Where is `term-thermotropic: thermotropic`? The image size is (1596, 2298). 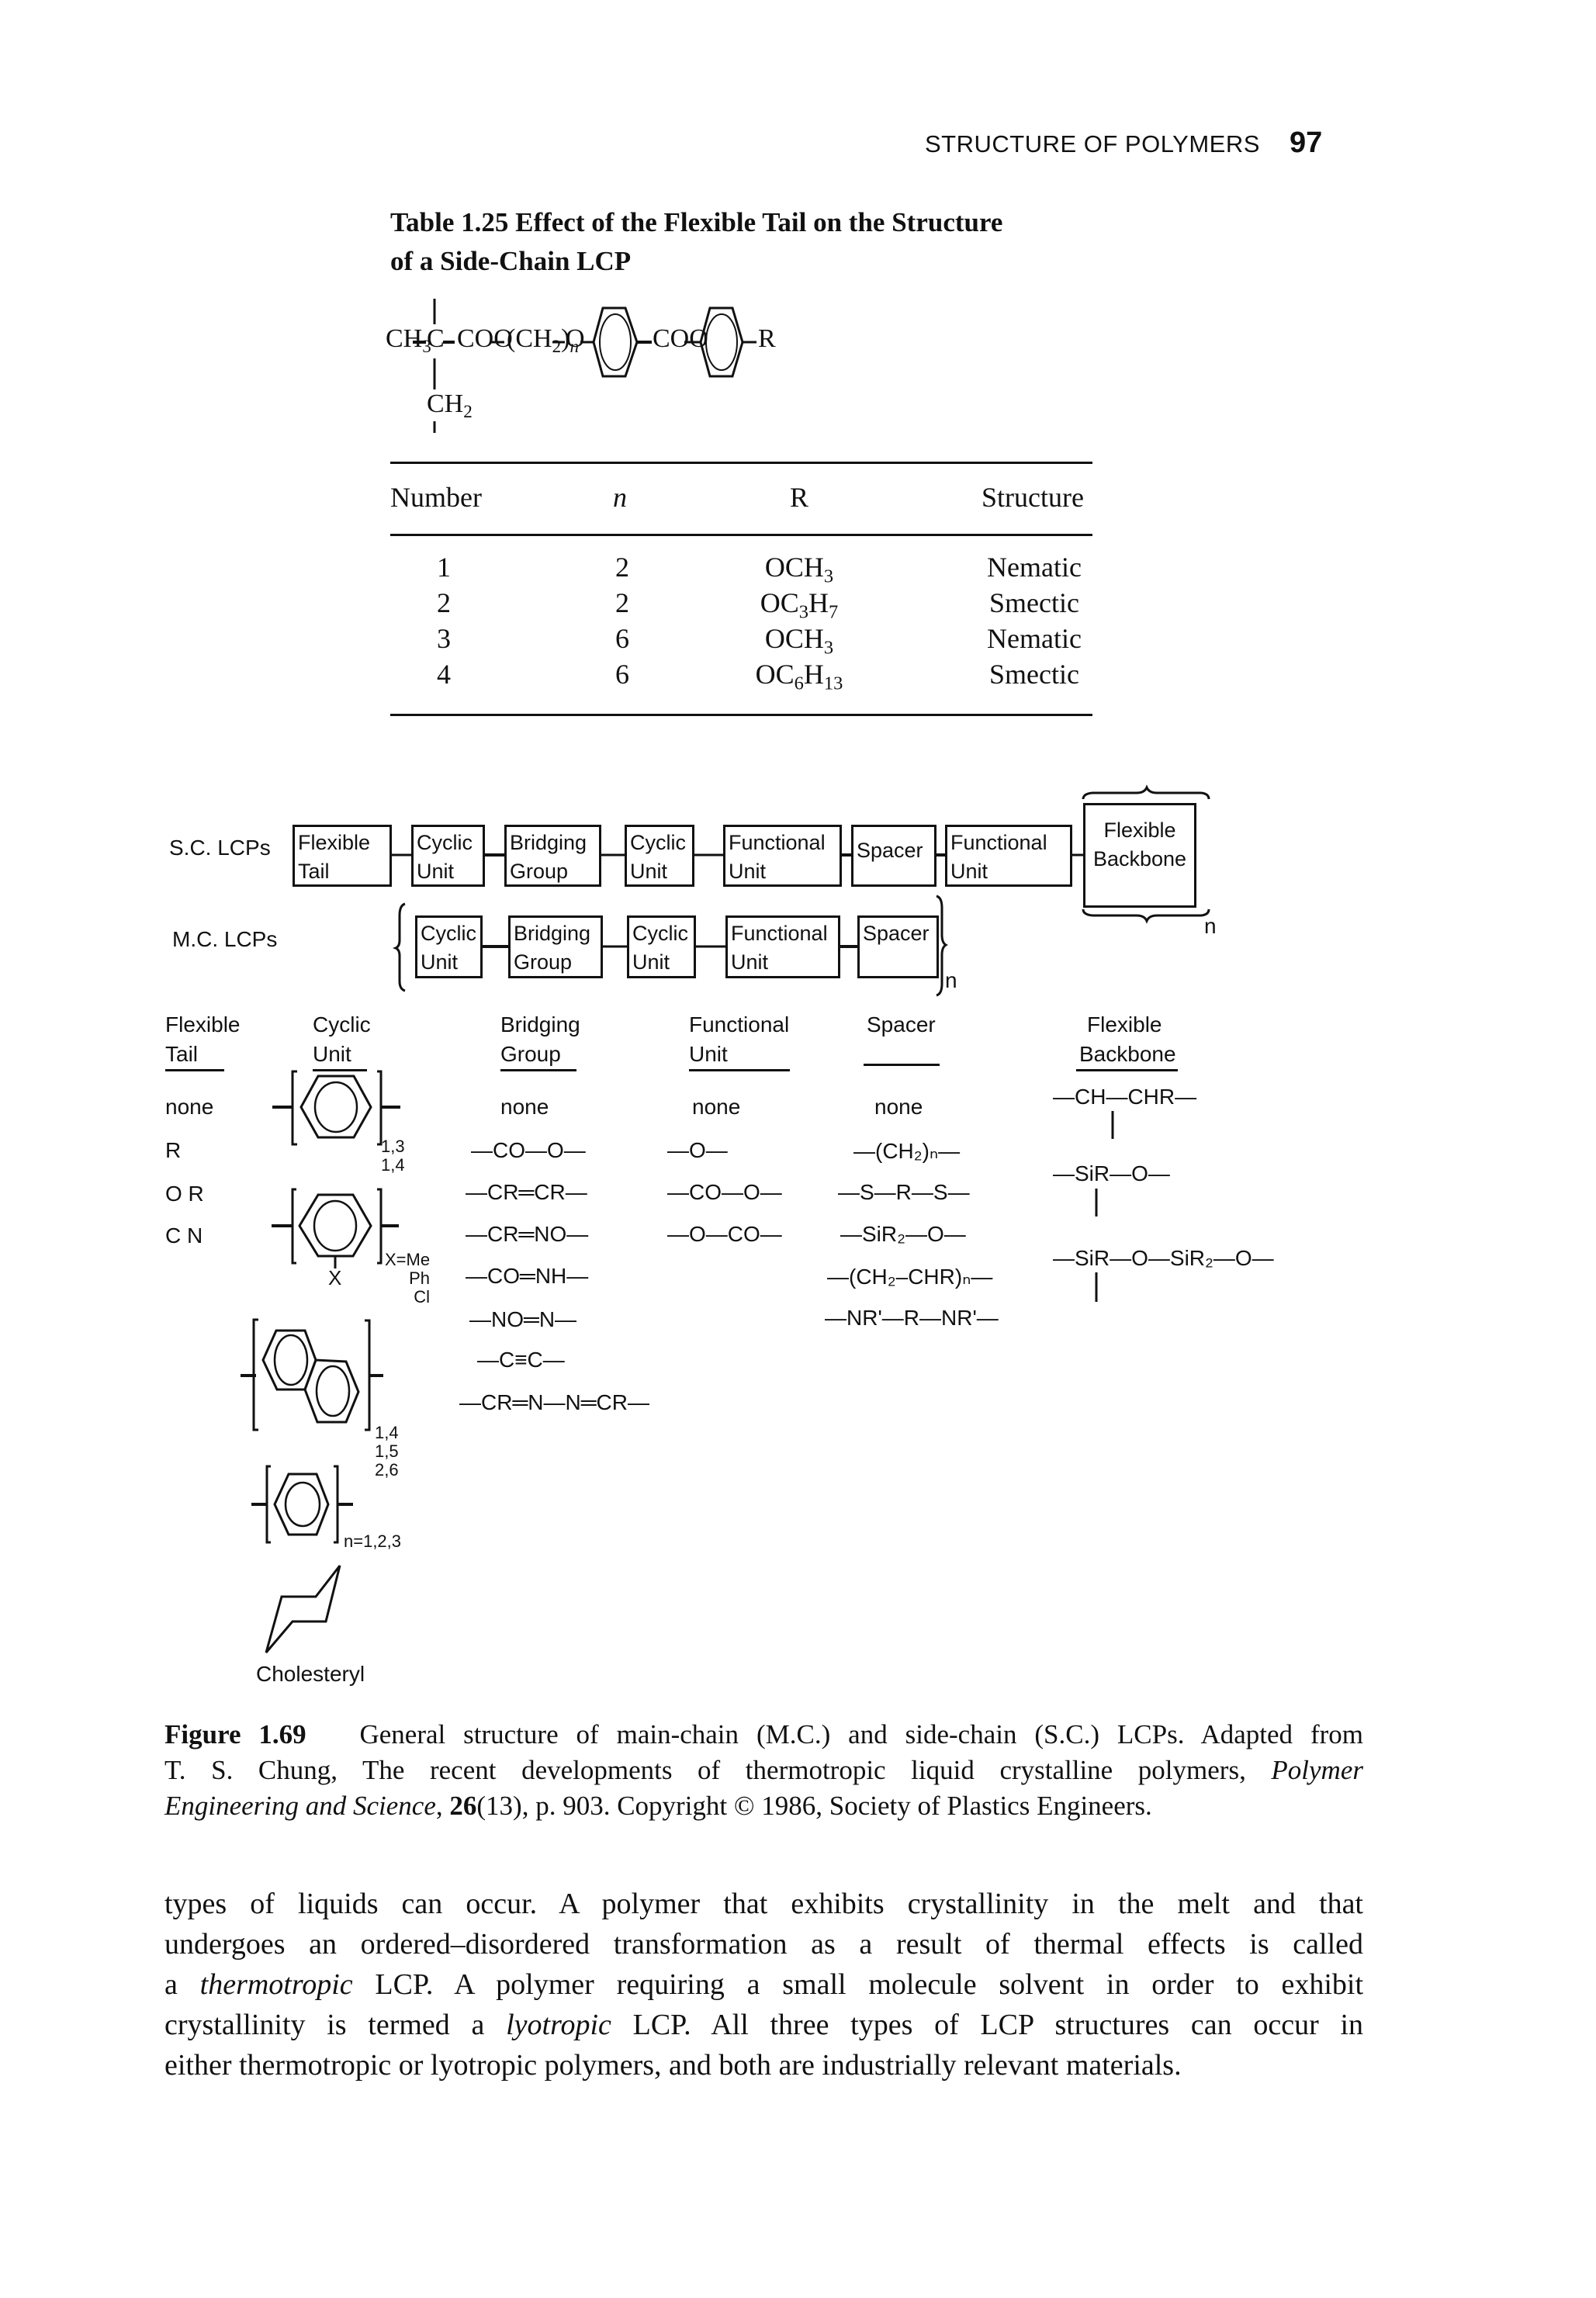
term-thermotropic: thermotropic is located at coordinates (276, 1985).